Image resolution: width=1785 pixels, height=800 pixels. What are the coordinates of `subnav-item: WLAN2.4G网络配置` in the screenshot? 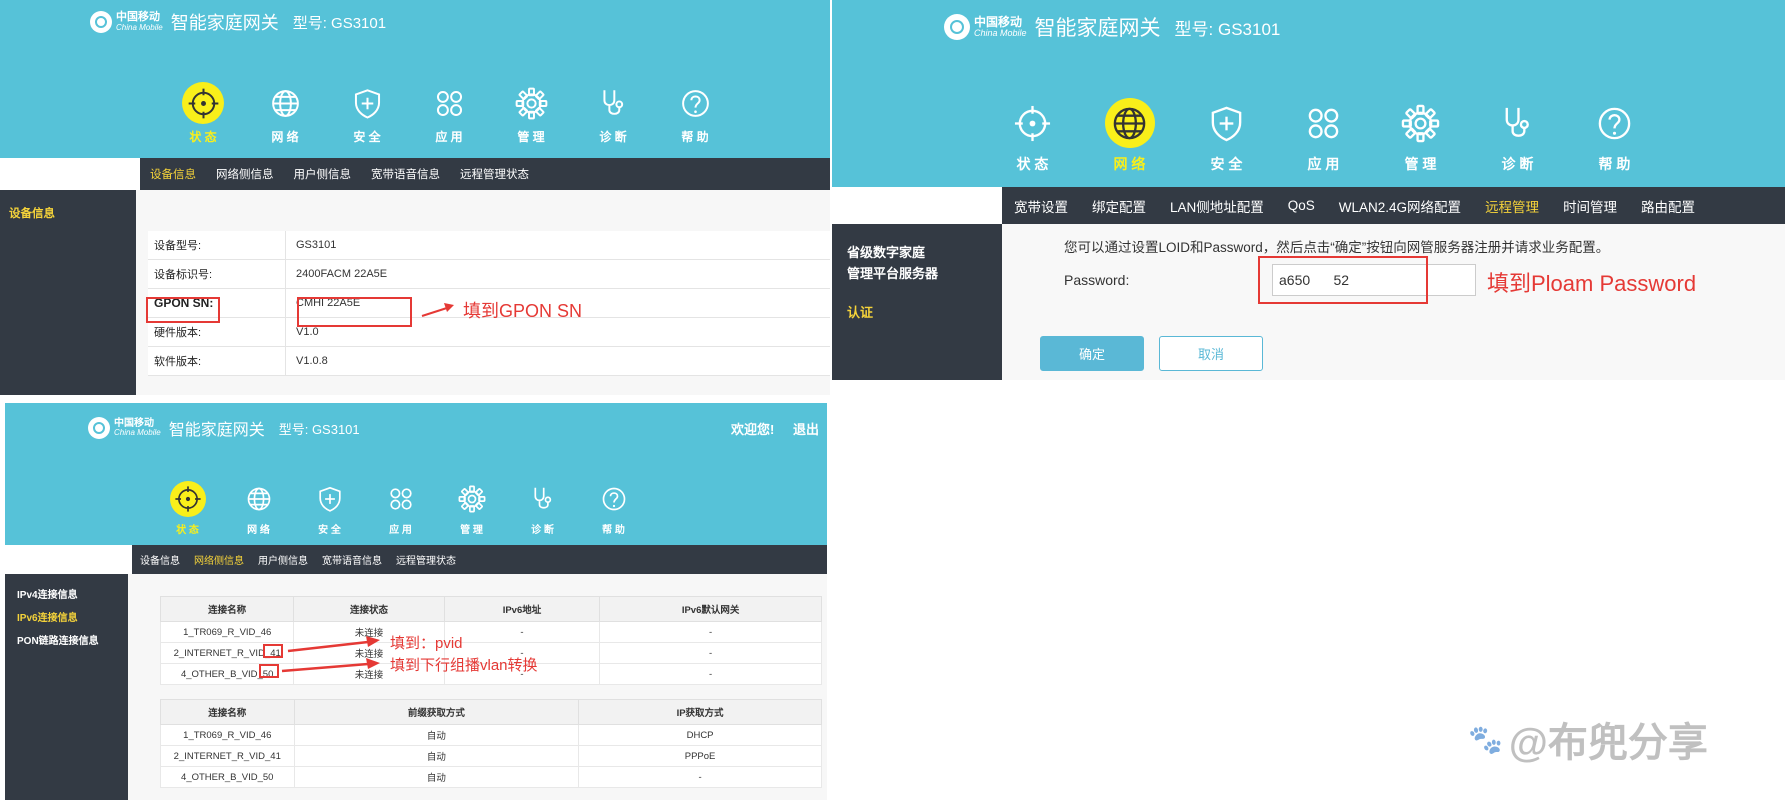 It's located at (1400, 206).